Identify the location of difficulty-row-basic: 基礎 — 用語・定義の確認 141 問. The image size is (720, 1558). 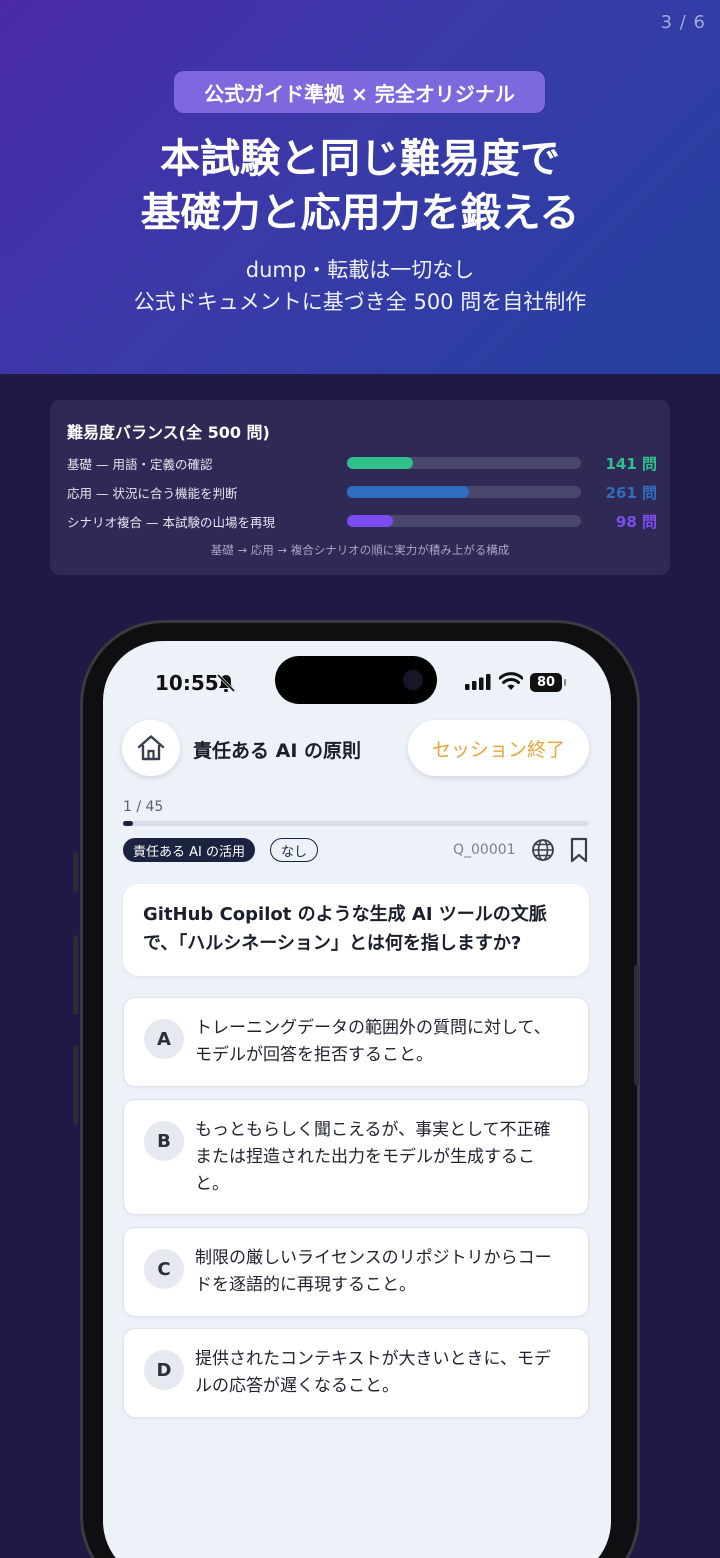
(362, 462).